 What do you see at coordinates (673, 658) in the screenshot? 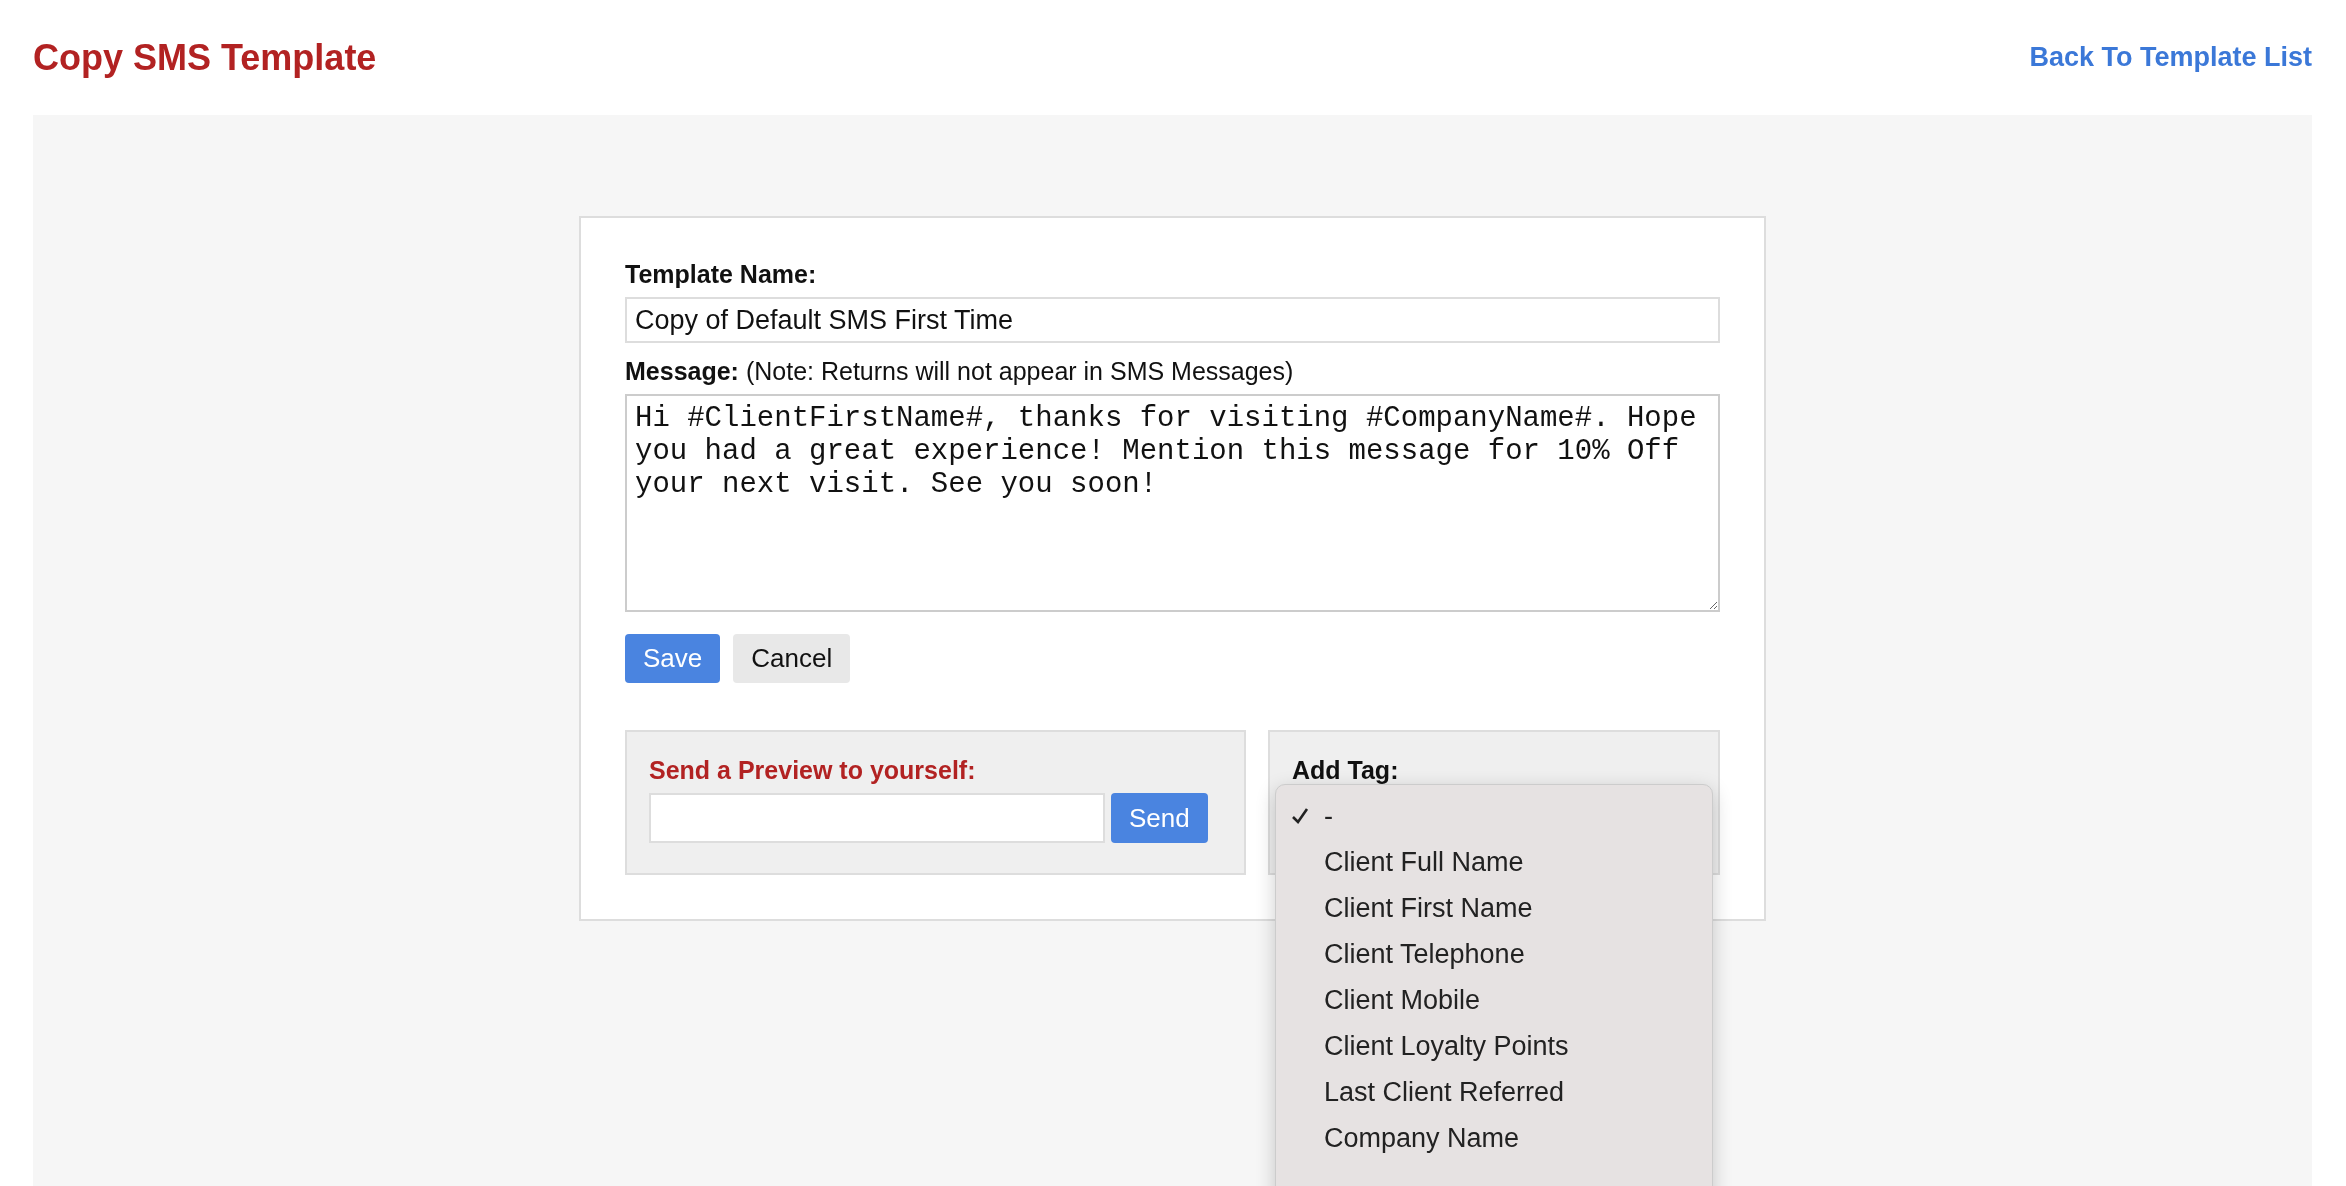
I see `save-button: Save` at bounding box center [673, 658].